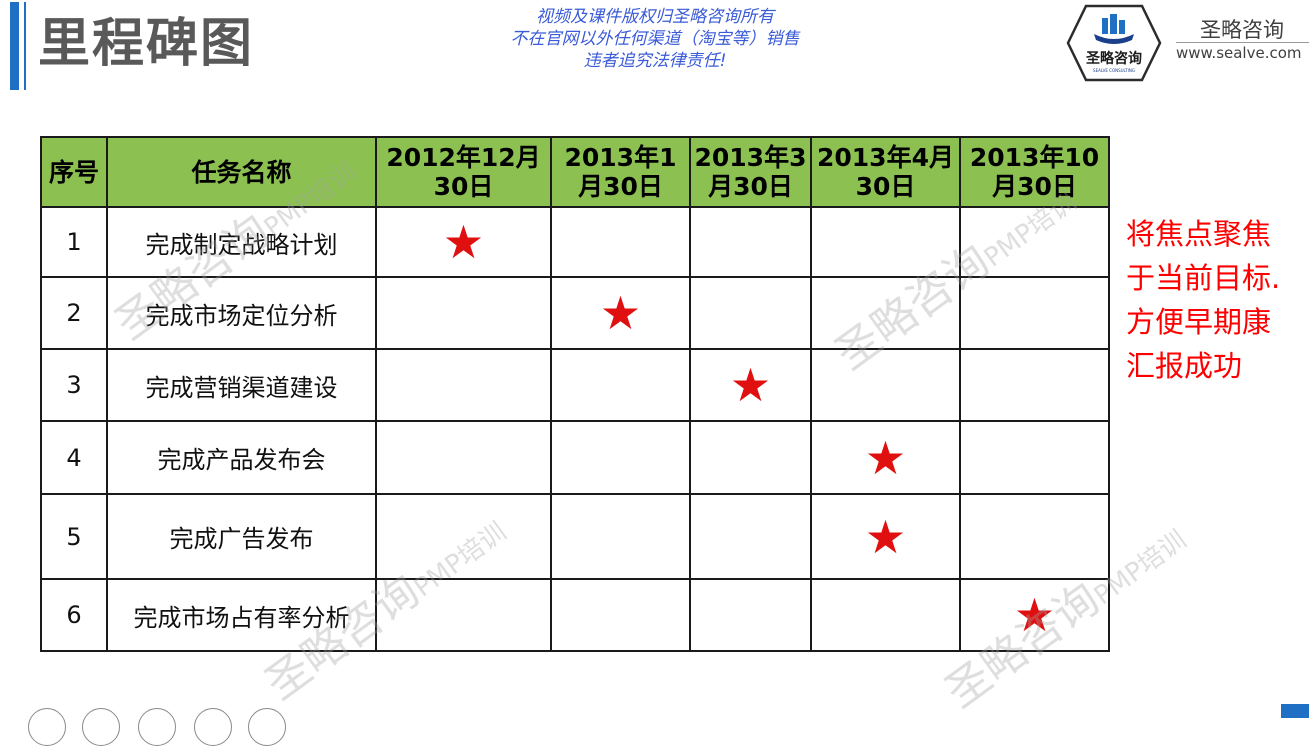 Image resolution: width=1309 pixels, height=746 pixels. Describe the element at coordinates (74, 536) in the screenshot. I see `row-number: 5` at that location.